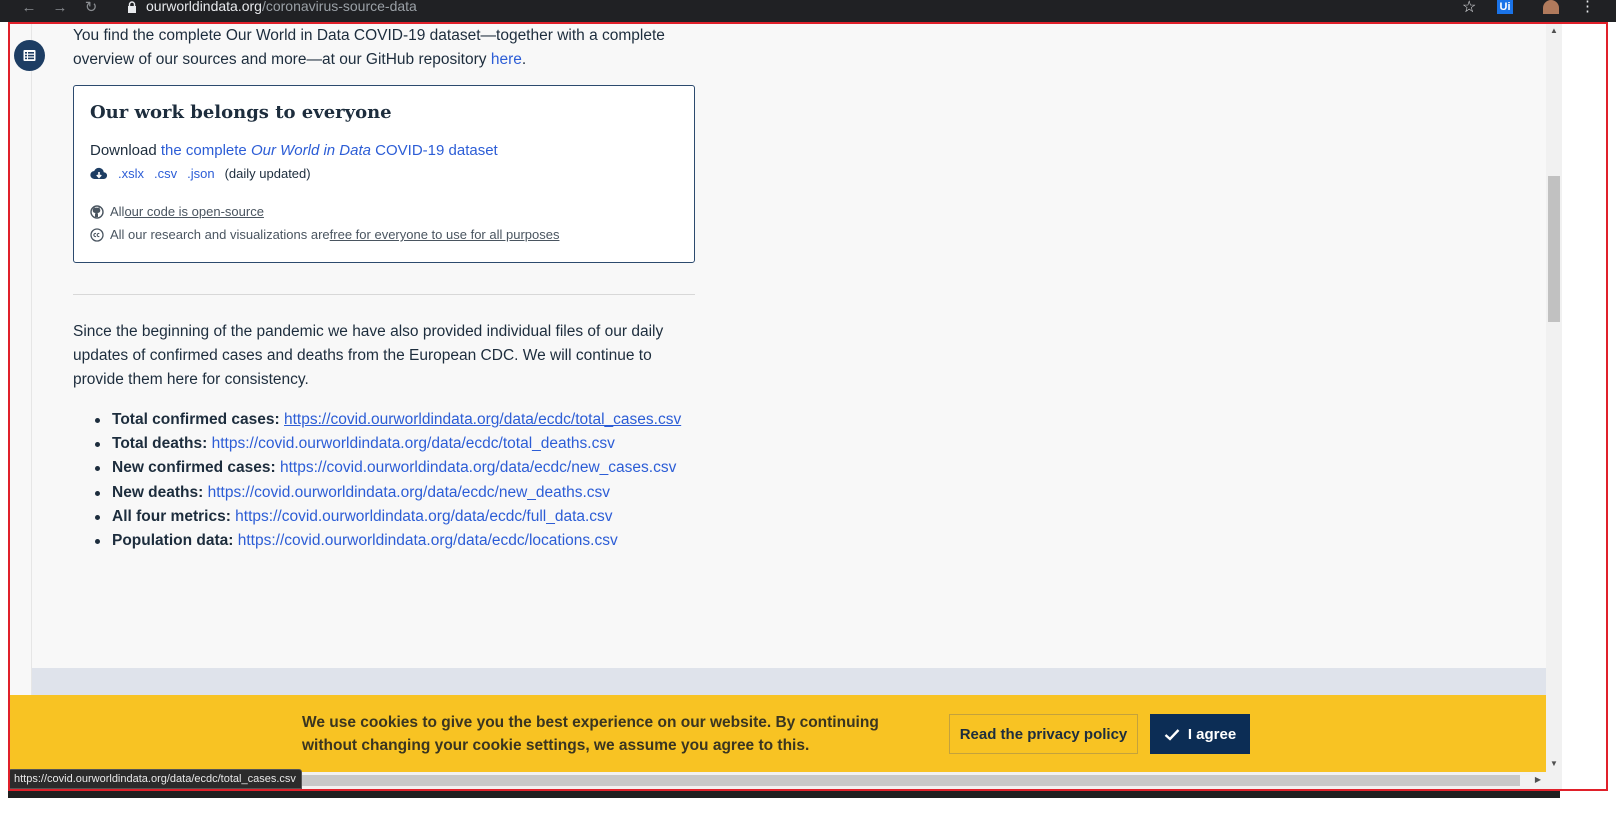 This screenshot has height=839, width=1616. Describe the element at coordinates (384, 294) in the screenshot. I see `section-divider` at that location.